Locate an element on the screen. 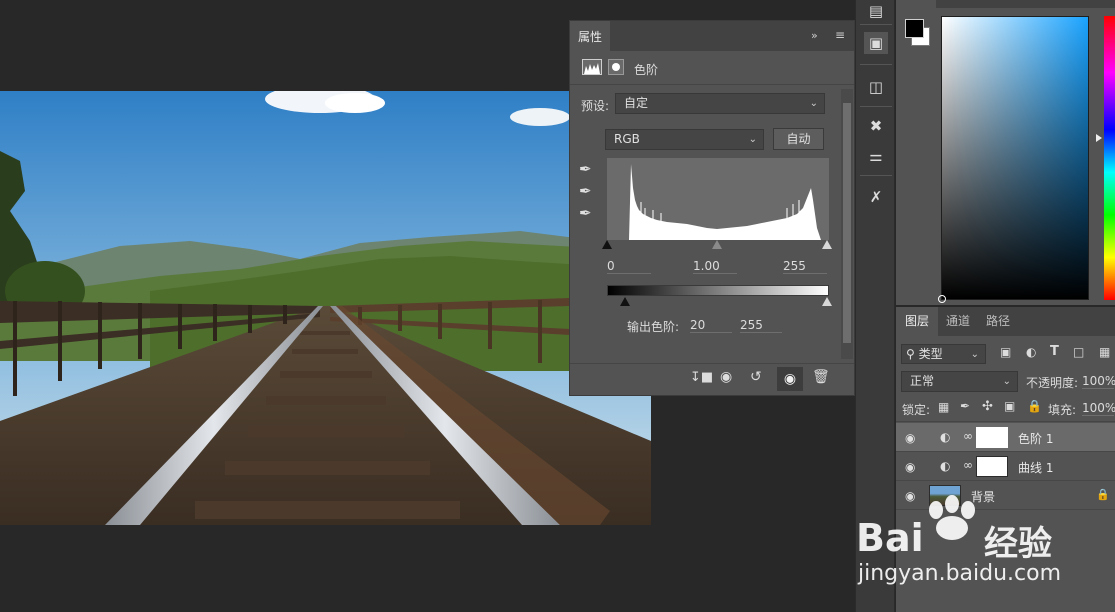  blend-mode-dropdown: 正常 ⌄ is located at coordinates (959, 381).